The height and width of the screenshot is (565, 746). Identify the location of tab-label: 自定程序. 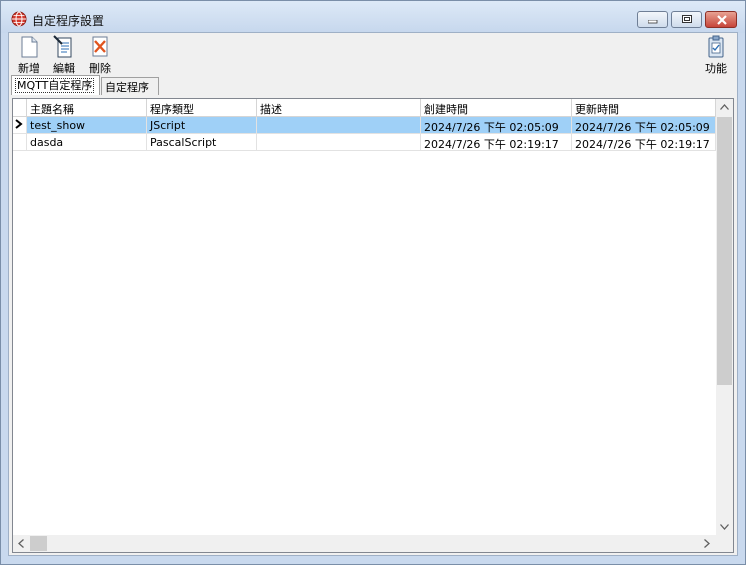
(127, 87).